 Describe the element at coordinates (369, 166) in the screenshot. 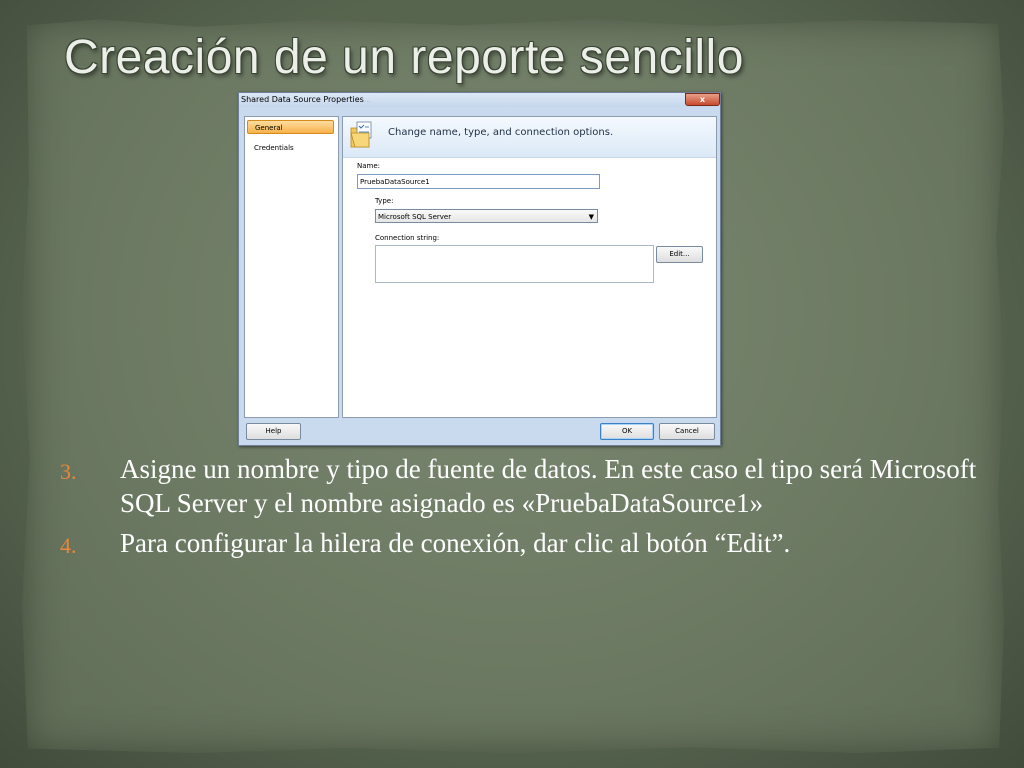

I see `name-label: Name:` at that location.